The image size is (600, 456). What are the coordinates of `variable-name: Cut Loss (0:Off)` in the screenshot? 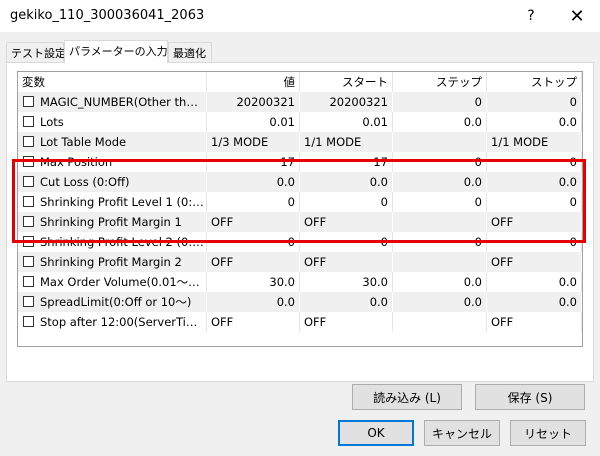 It's located at (85, 182).